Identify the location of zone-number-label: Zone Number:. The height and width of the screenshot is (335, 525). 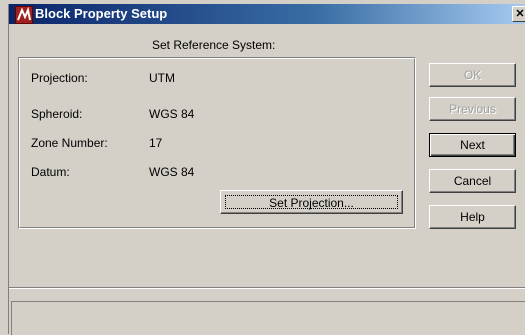
(69, 143).